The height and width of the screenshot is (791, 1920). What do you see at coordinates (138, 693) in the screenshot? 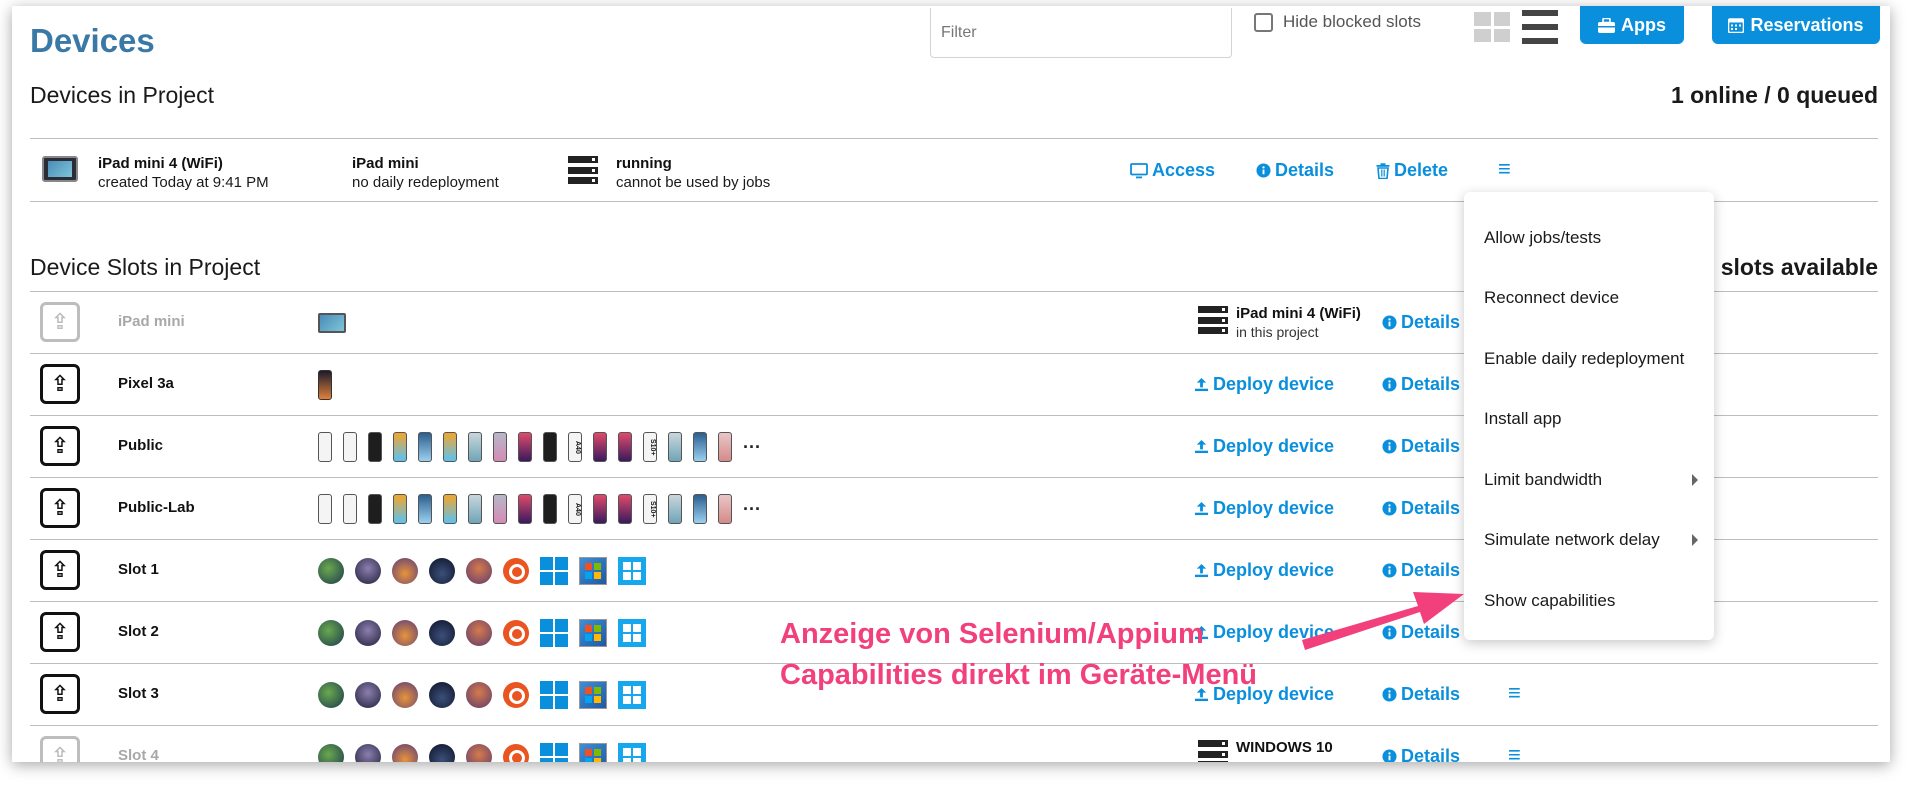
I see `slot-name: Slot 3` at bounding box center [138, 693].